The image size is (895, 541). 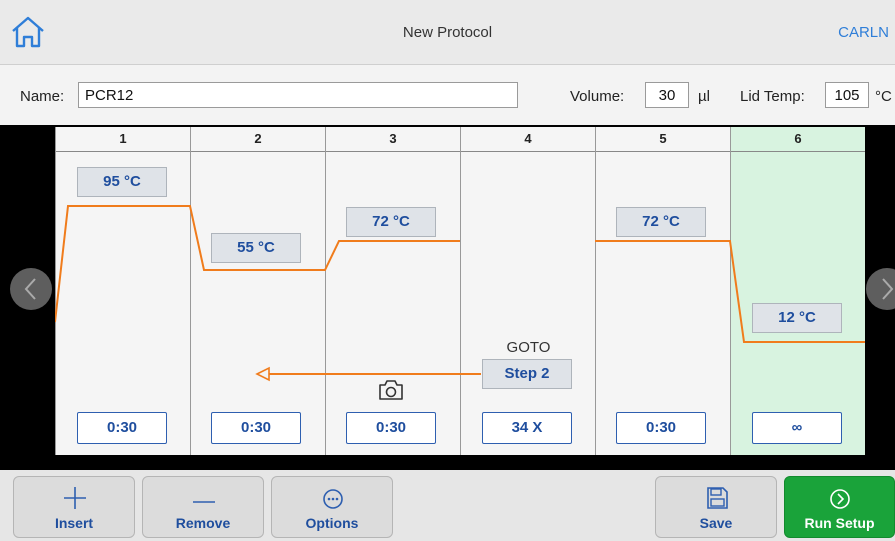 What do you see at coordinates (840, 499) in the screenshot?
I see `chevron-right-circle-icon` at bounding box center [840, 499].